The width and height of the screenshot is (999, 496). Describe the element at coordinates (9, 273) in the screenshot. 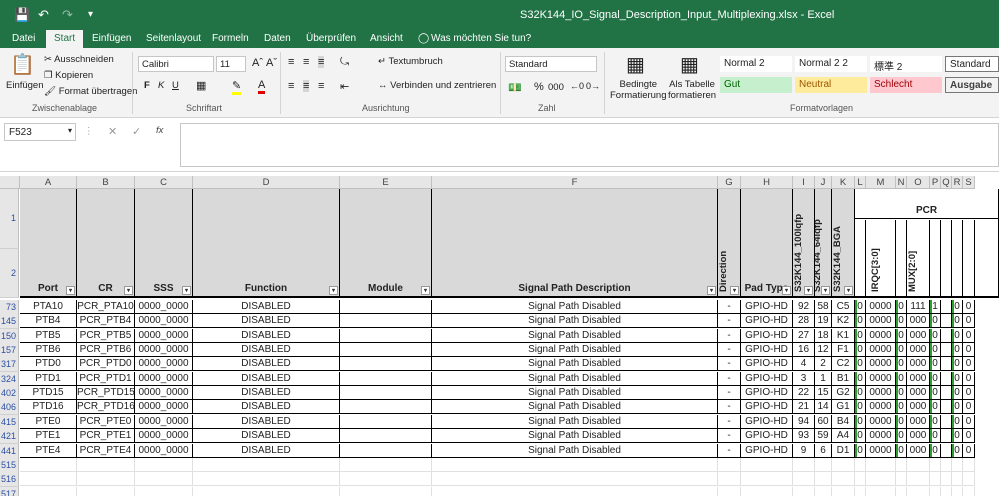

I see `row-header: 2` at that location.